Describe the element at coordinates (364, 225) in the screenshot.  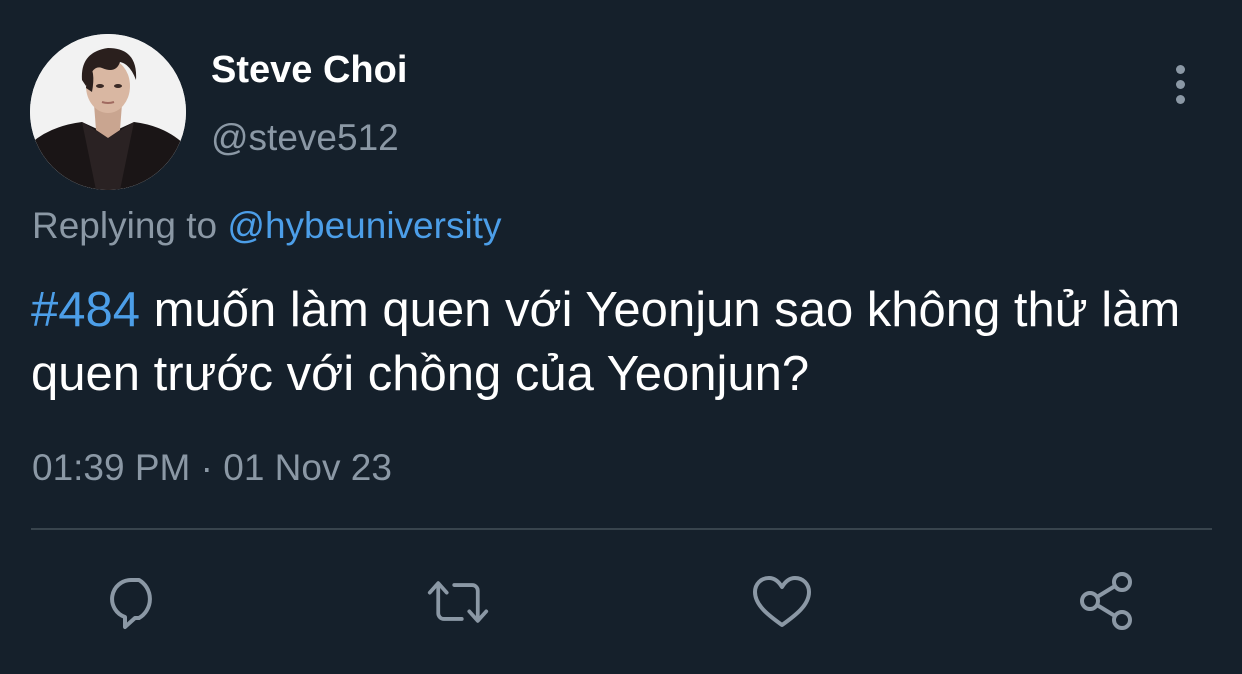
I see `reply-target-link: @hybeuniversity` at that location.